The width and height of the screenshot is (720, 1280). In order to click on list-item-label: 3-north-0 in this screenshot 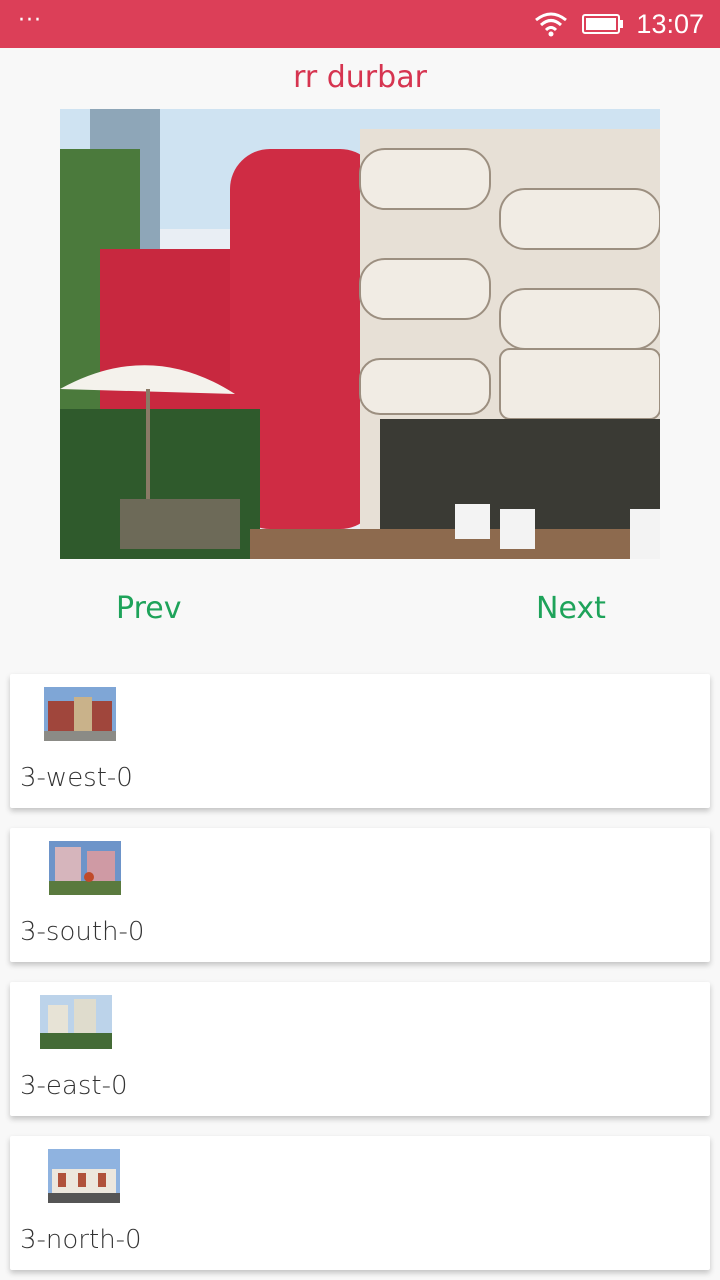, I will do `click(81, 1240)`.